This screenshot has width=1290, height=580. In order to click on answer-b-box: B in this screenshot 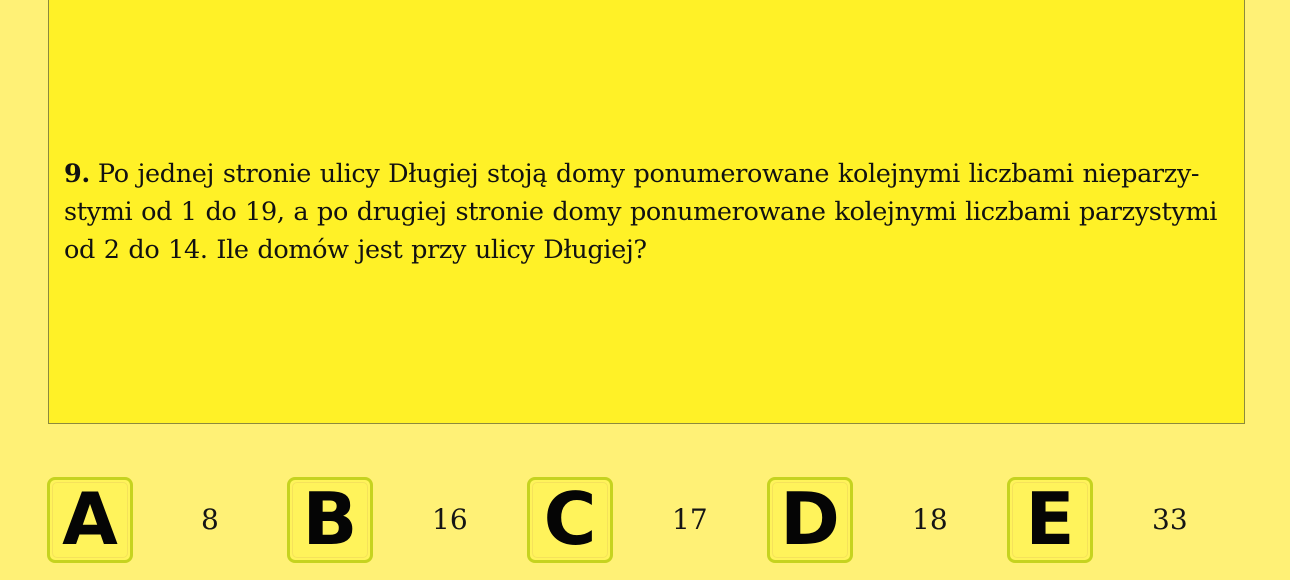, I will do `click(330, 520)`.